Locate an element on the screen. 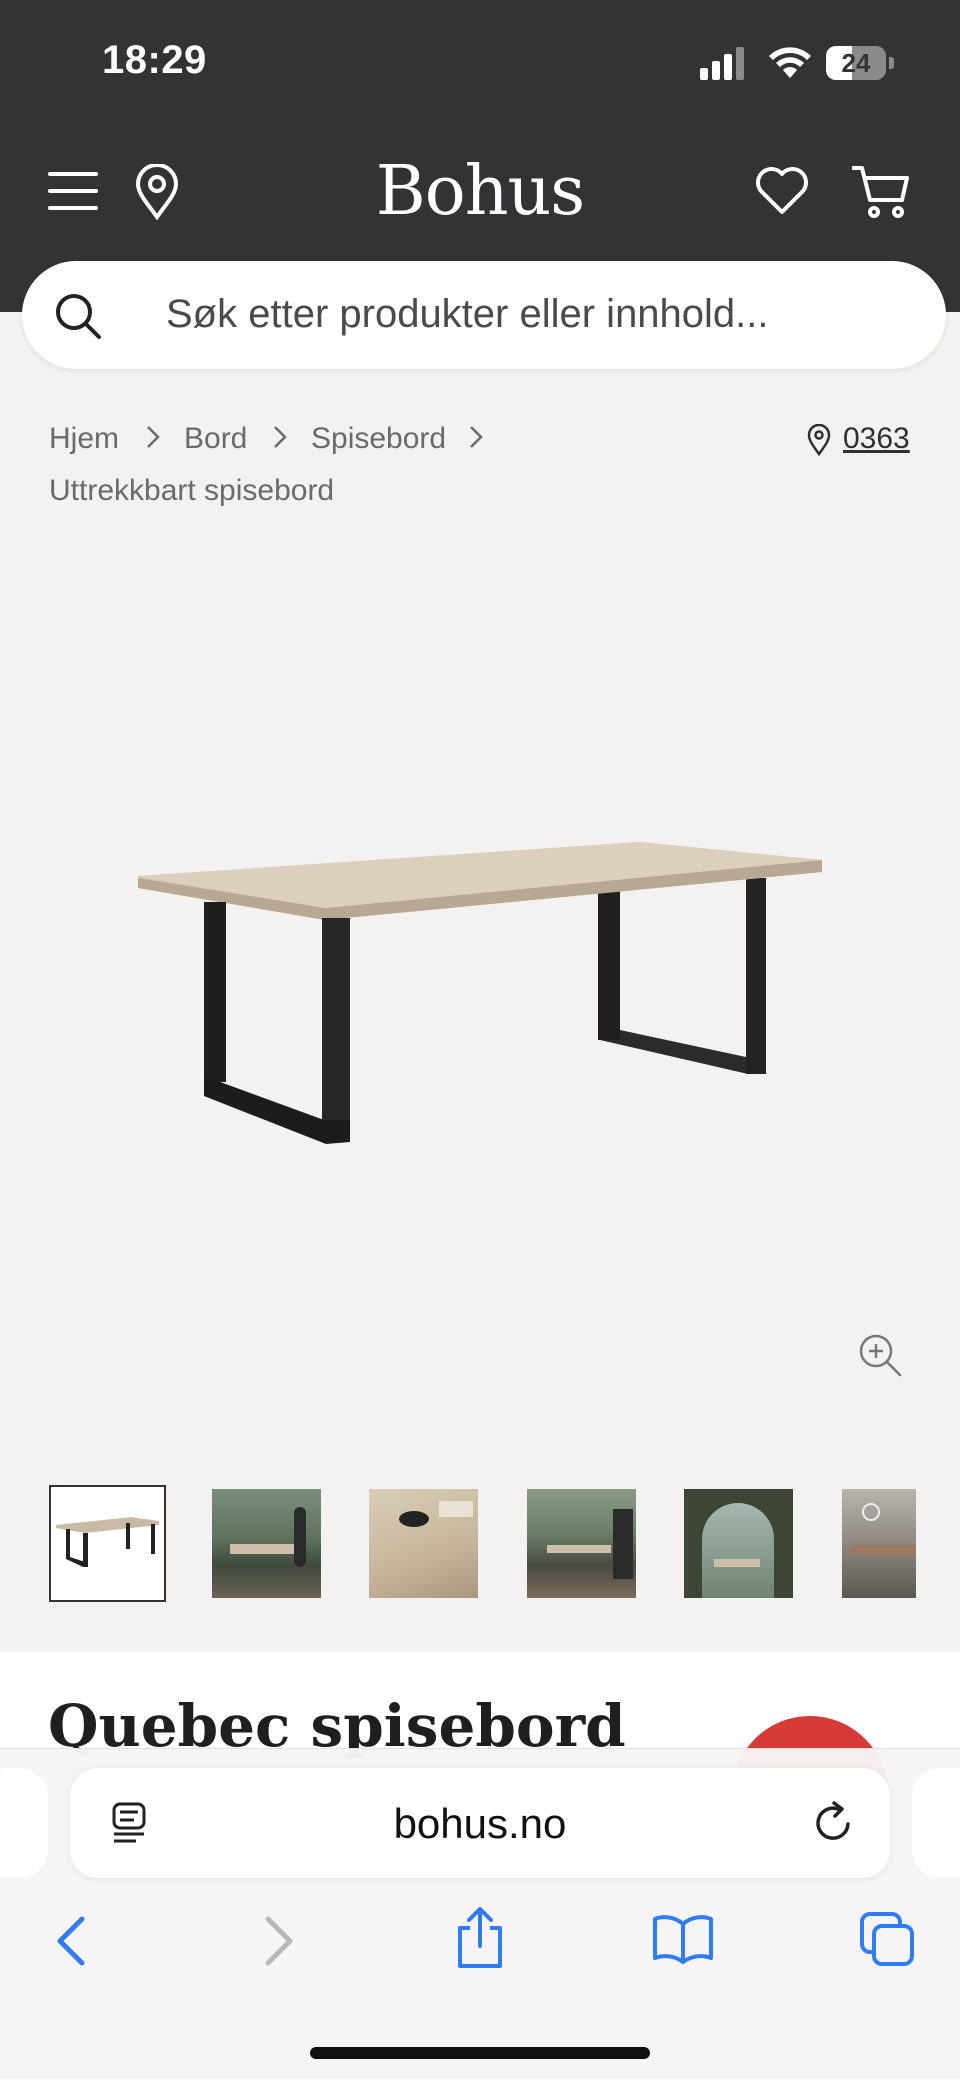 This screenshot has height=2082, width=960. breadcrumb-current: Uttrekkbart spisebord is located at coordinates (191, 491).